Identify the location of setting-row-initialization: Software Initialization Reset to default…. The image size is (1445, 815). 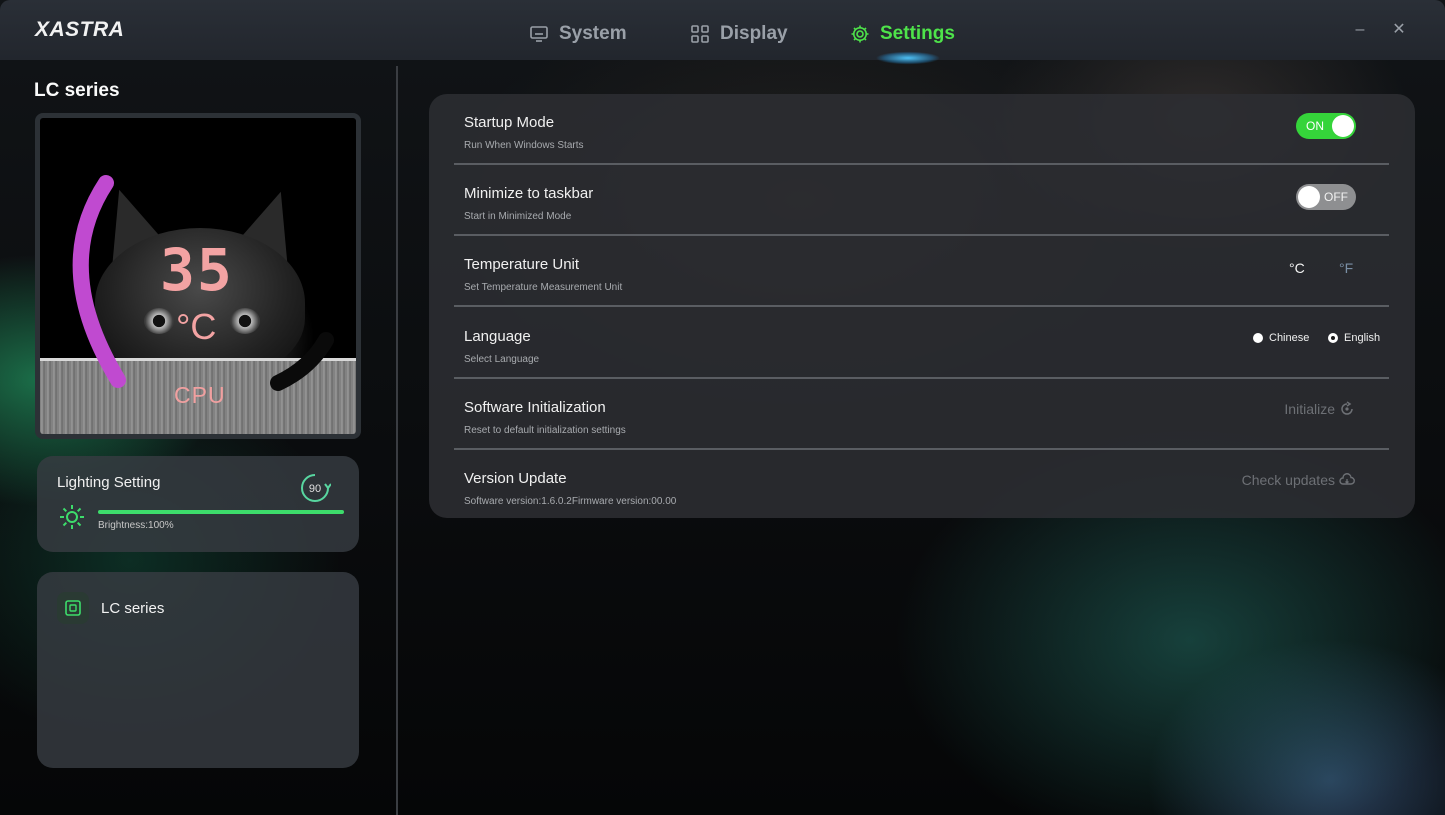
(921, 414).